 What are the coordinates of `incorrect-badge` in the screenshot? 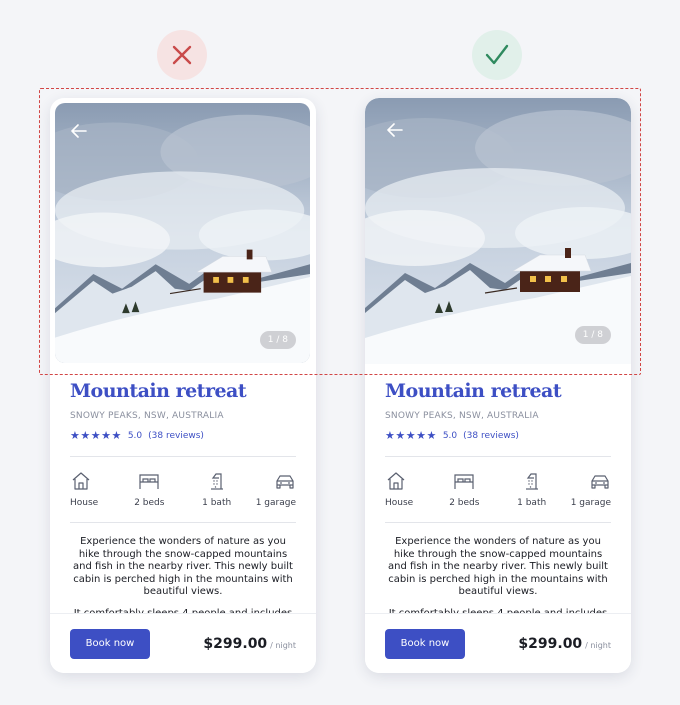 It's located at (182, 55).